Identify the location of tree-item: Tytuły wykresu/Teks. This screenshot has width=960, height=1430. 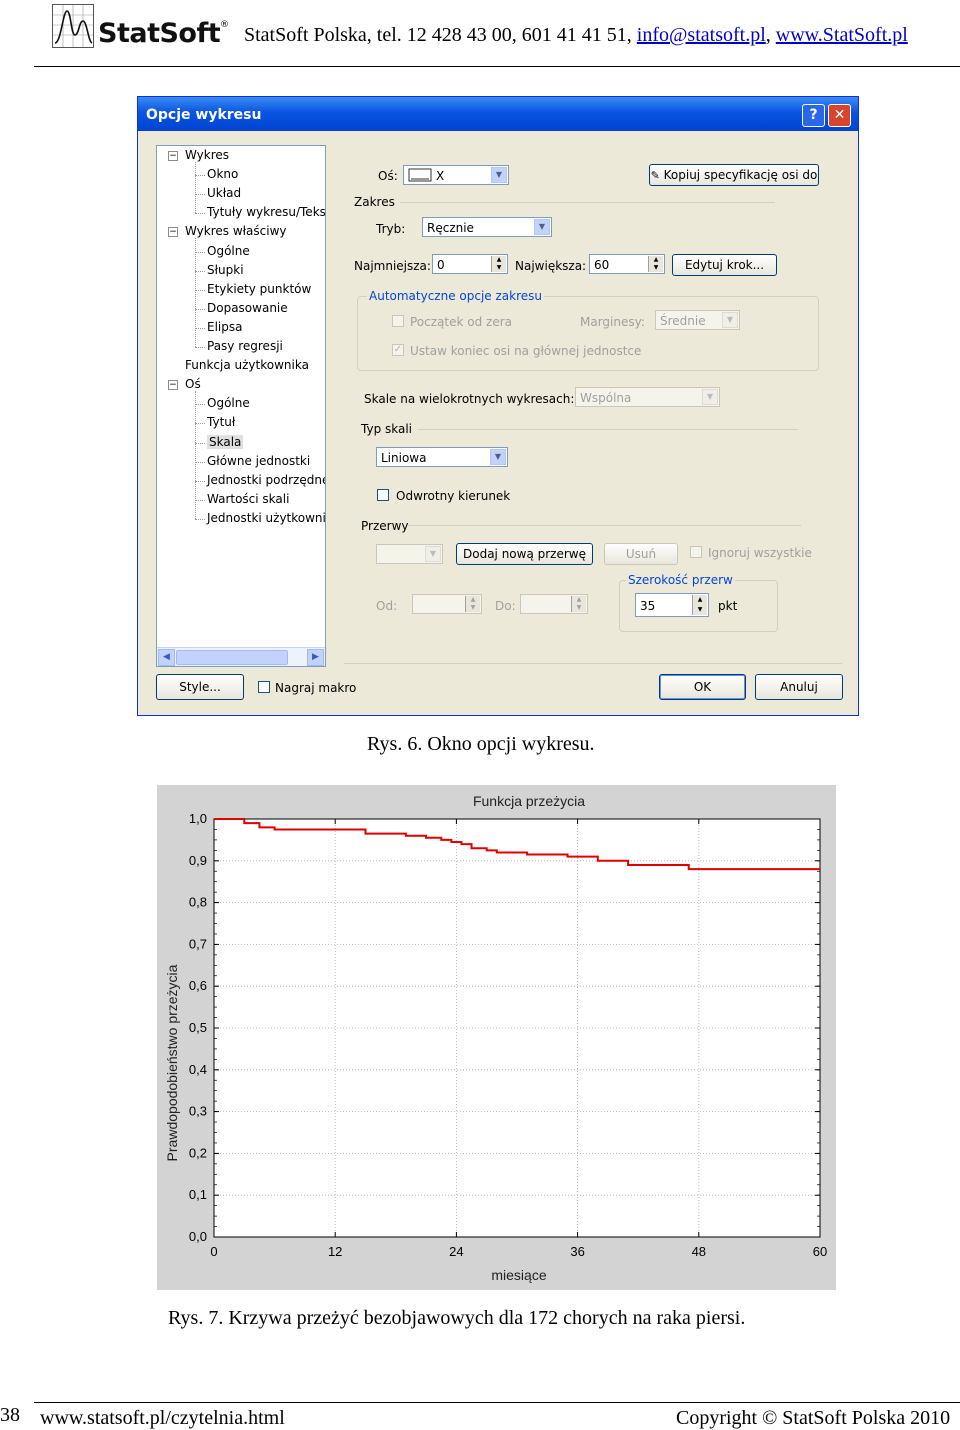
(266, 212).